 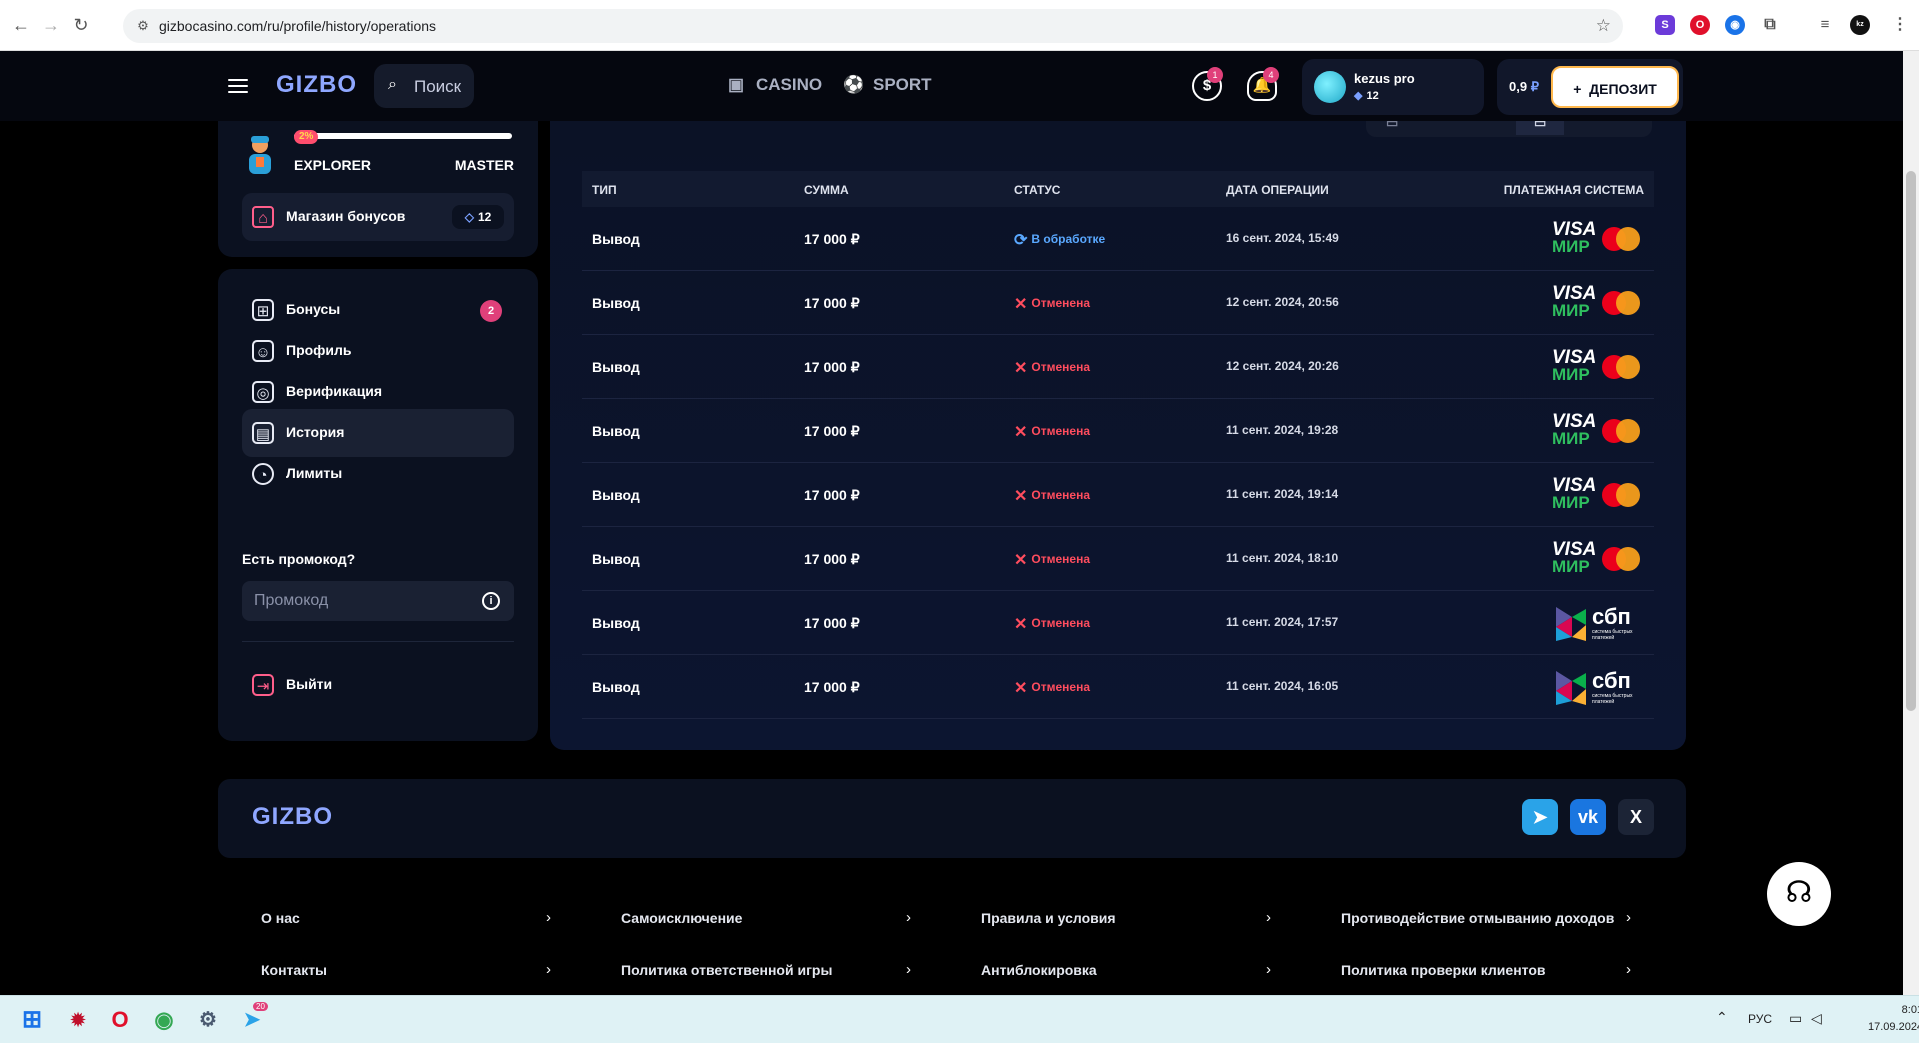 What do you see at coordinates (292, 817) in the screenshot?
I see `footer-logo: GIZBO` at bounding box center [292, 817].